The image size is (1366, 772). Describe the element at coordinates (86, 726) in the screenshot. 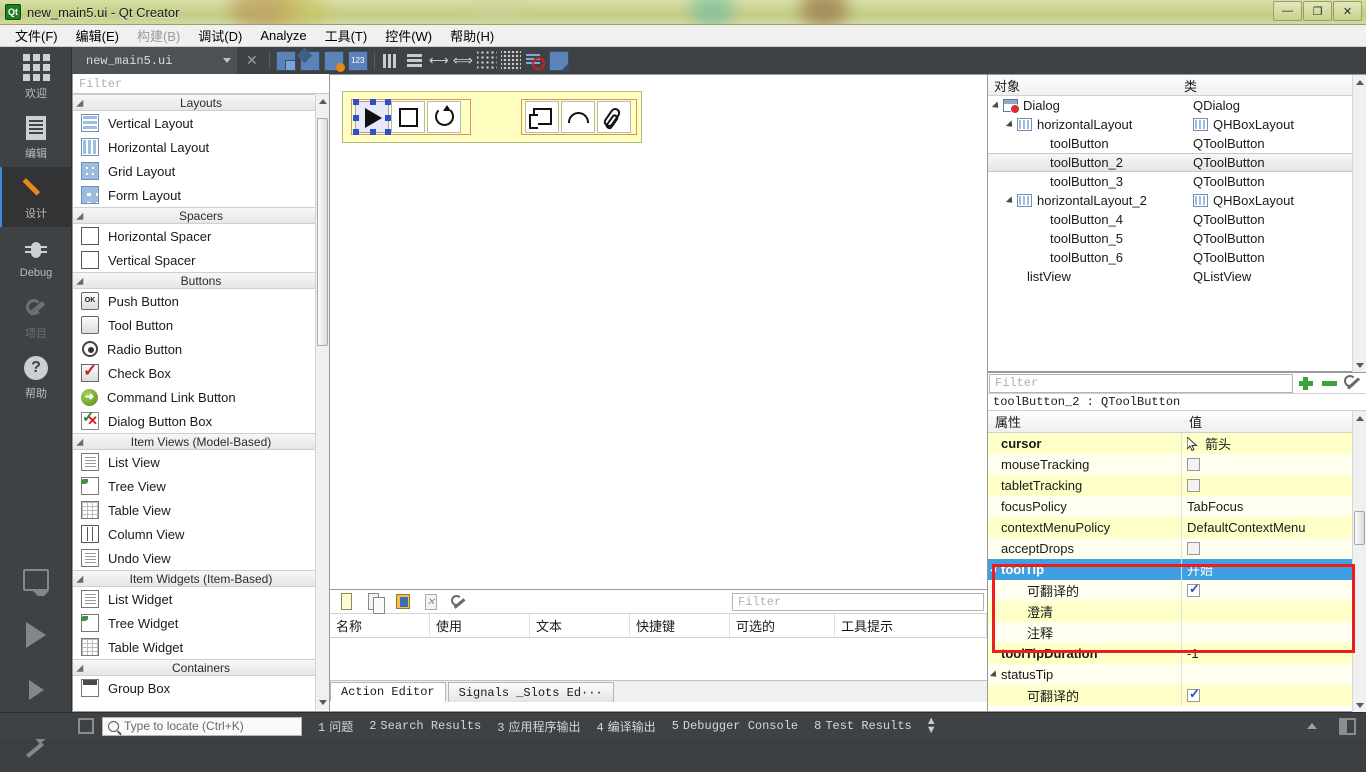

I see `toggle-sidebar-button` at that location.